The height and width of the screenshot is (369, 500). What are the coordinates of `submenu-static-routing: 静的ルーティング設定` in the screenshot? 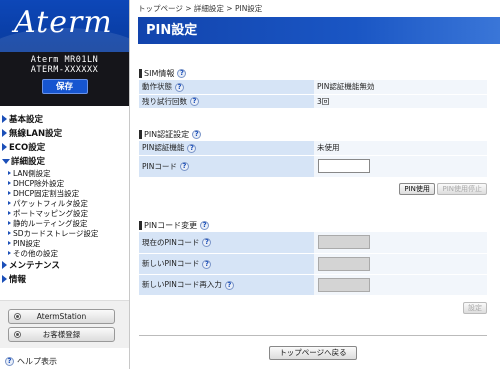 It's located at (64, 223).